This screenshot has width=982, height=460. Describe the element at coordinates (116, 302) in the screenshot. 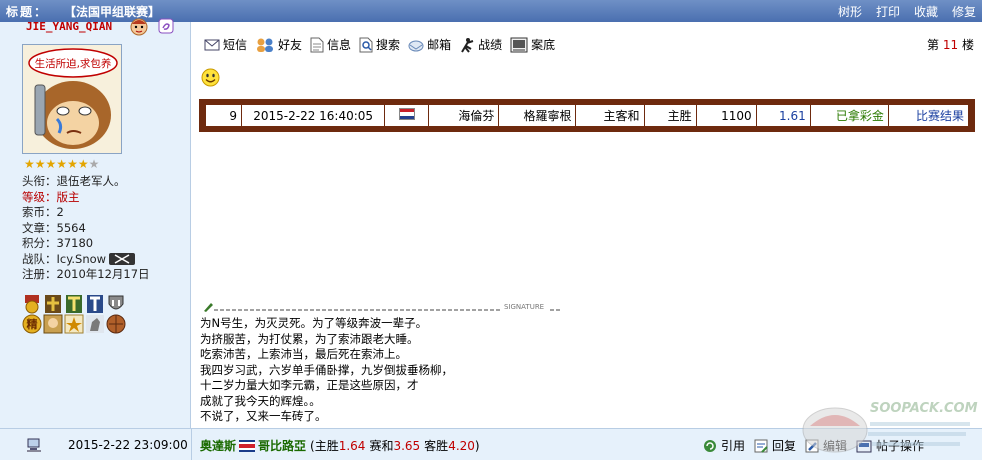

I see `medal-shield-icon` at that location.